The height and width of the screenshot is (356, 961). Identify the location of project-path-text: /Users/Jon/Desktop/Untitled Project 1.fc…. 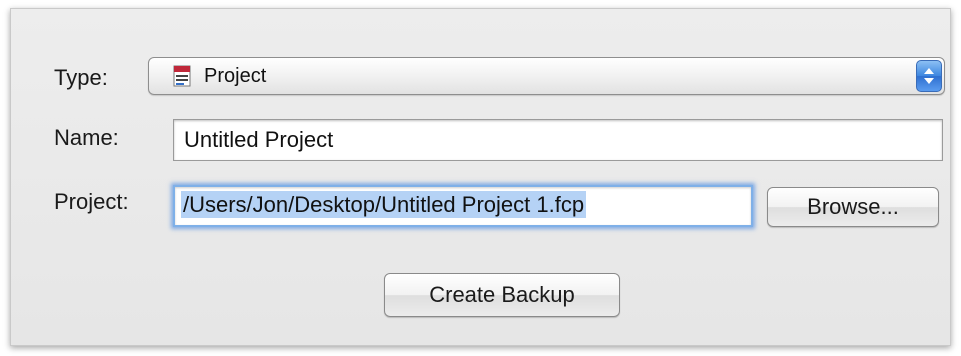
(384, 204).